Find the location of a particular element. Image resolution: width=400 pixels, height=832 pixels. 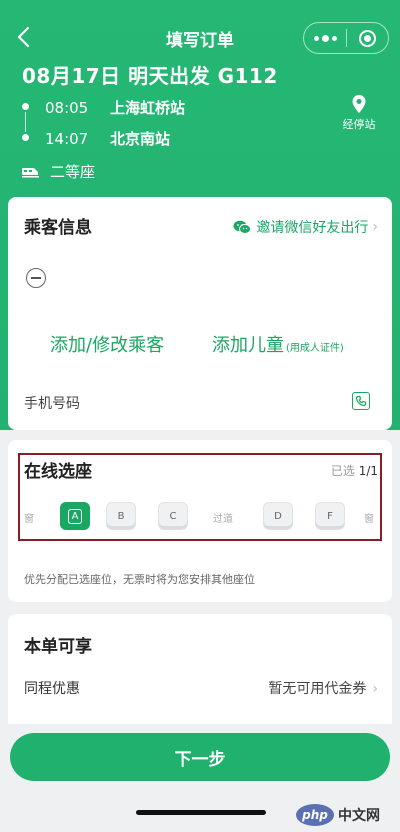

watermark-text: 中文网 is located at coordinates (359, 816).